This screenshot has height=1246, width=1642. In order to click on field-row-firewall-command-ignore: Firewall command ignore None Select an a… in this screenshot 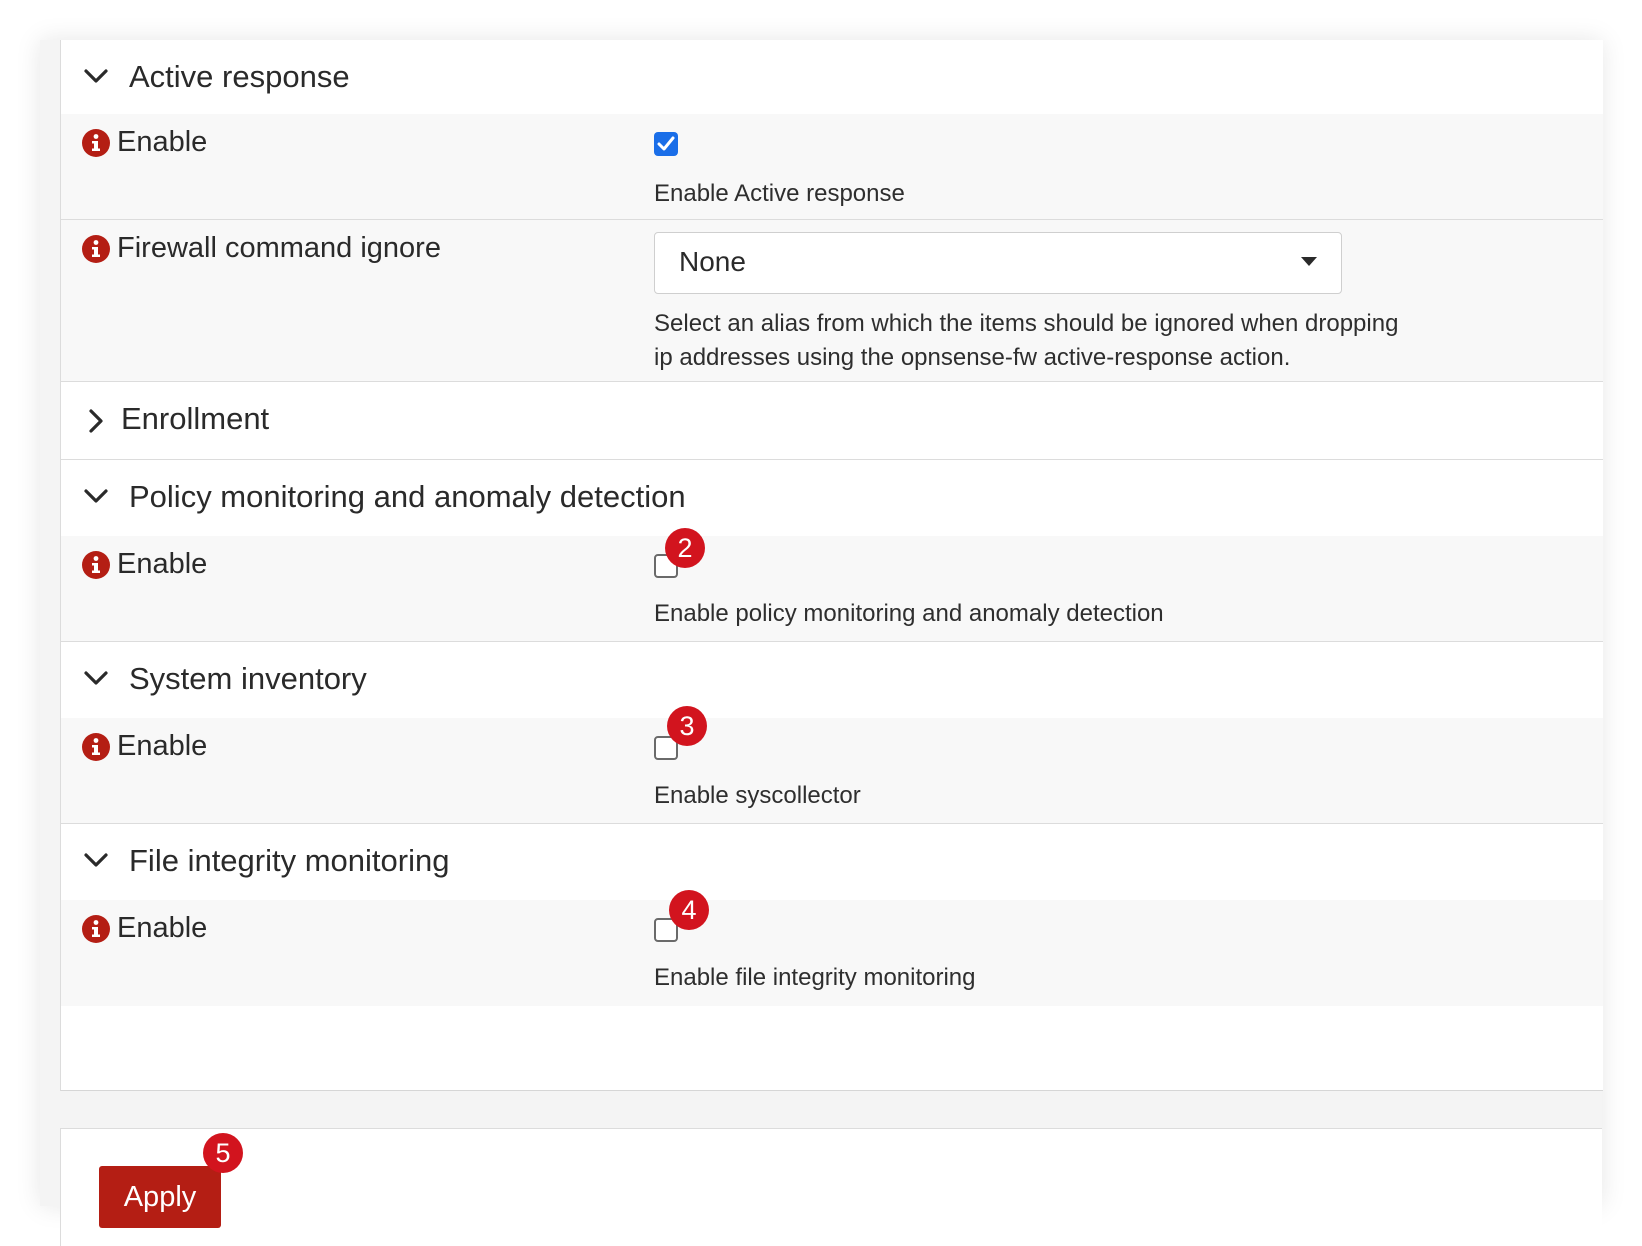, I will do `click(832, 301)`.